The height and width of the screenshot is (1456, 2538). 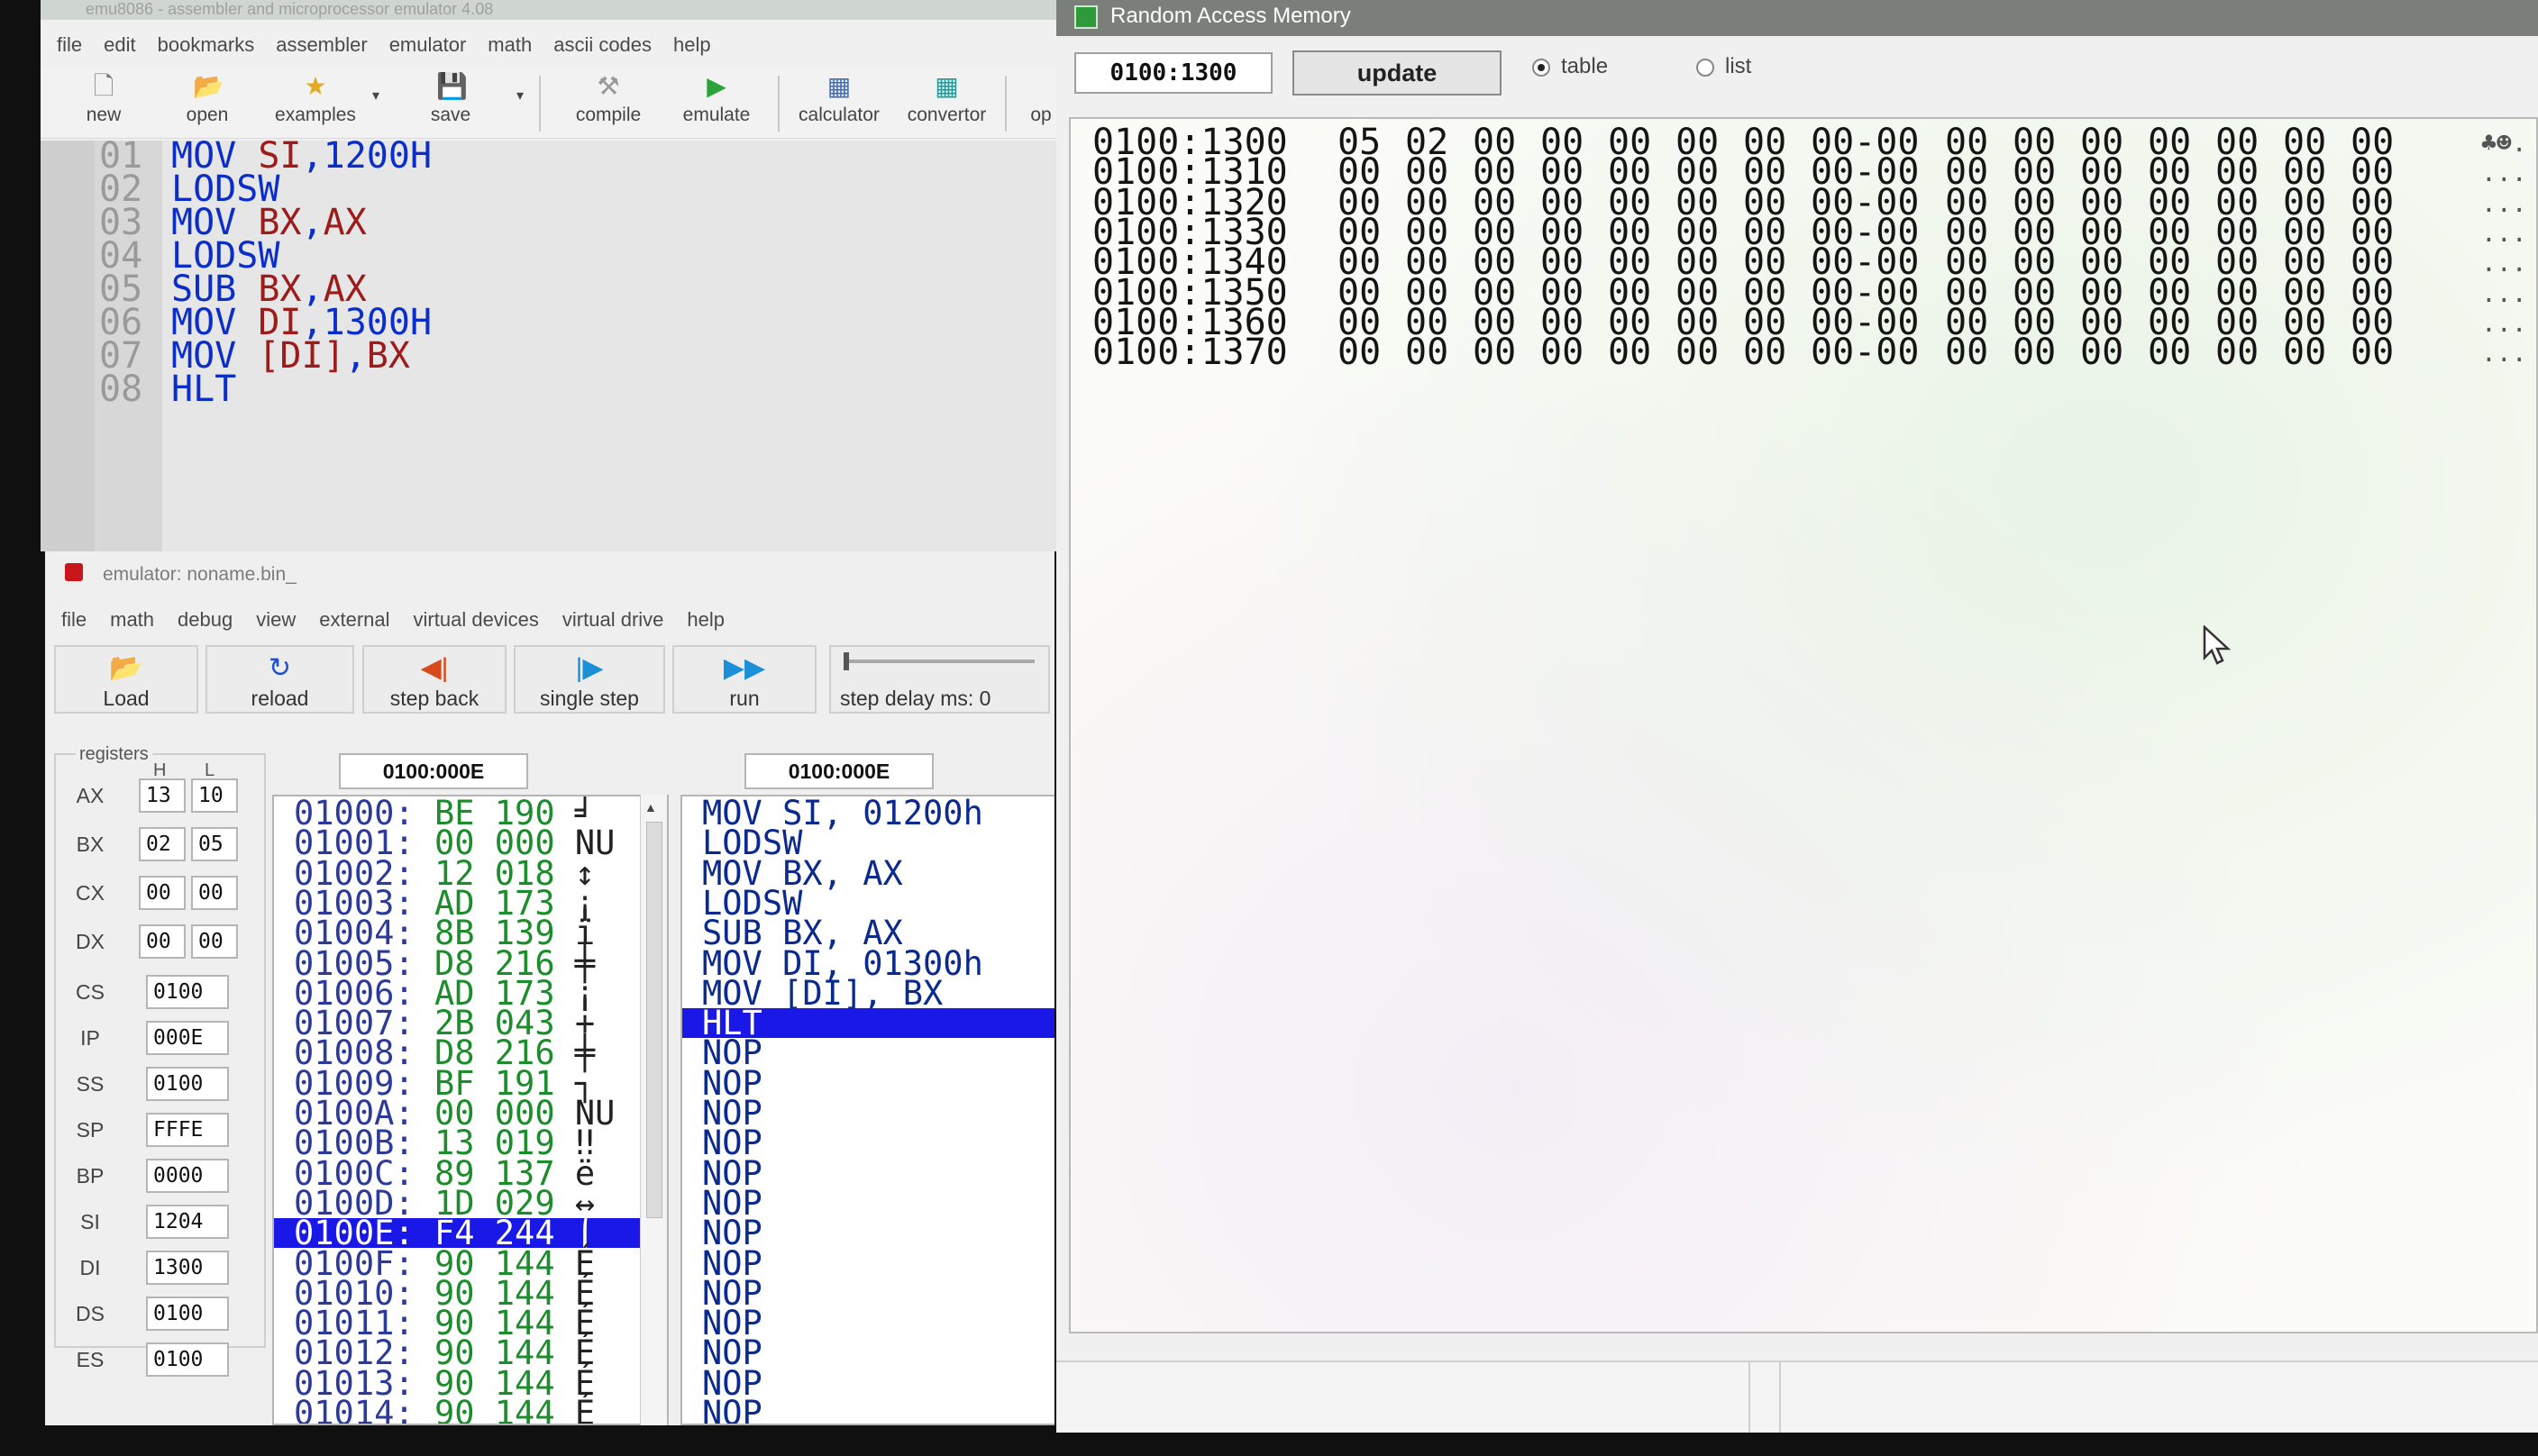 I want to click on register-dx-high: 00, so click(x=162, y=942).